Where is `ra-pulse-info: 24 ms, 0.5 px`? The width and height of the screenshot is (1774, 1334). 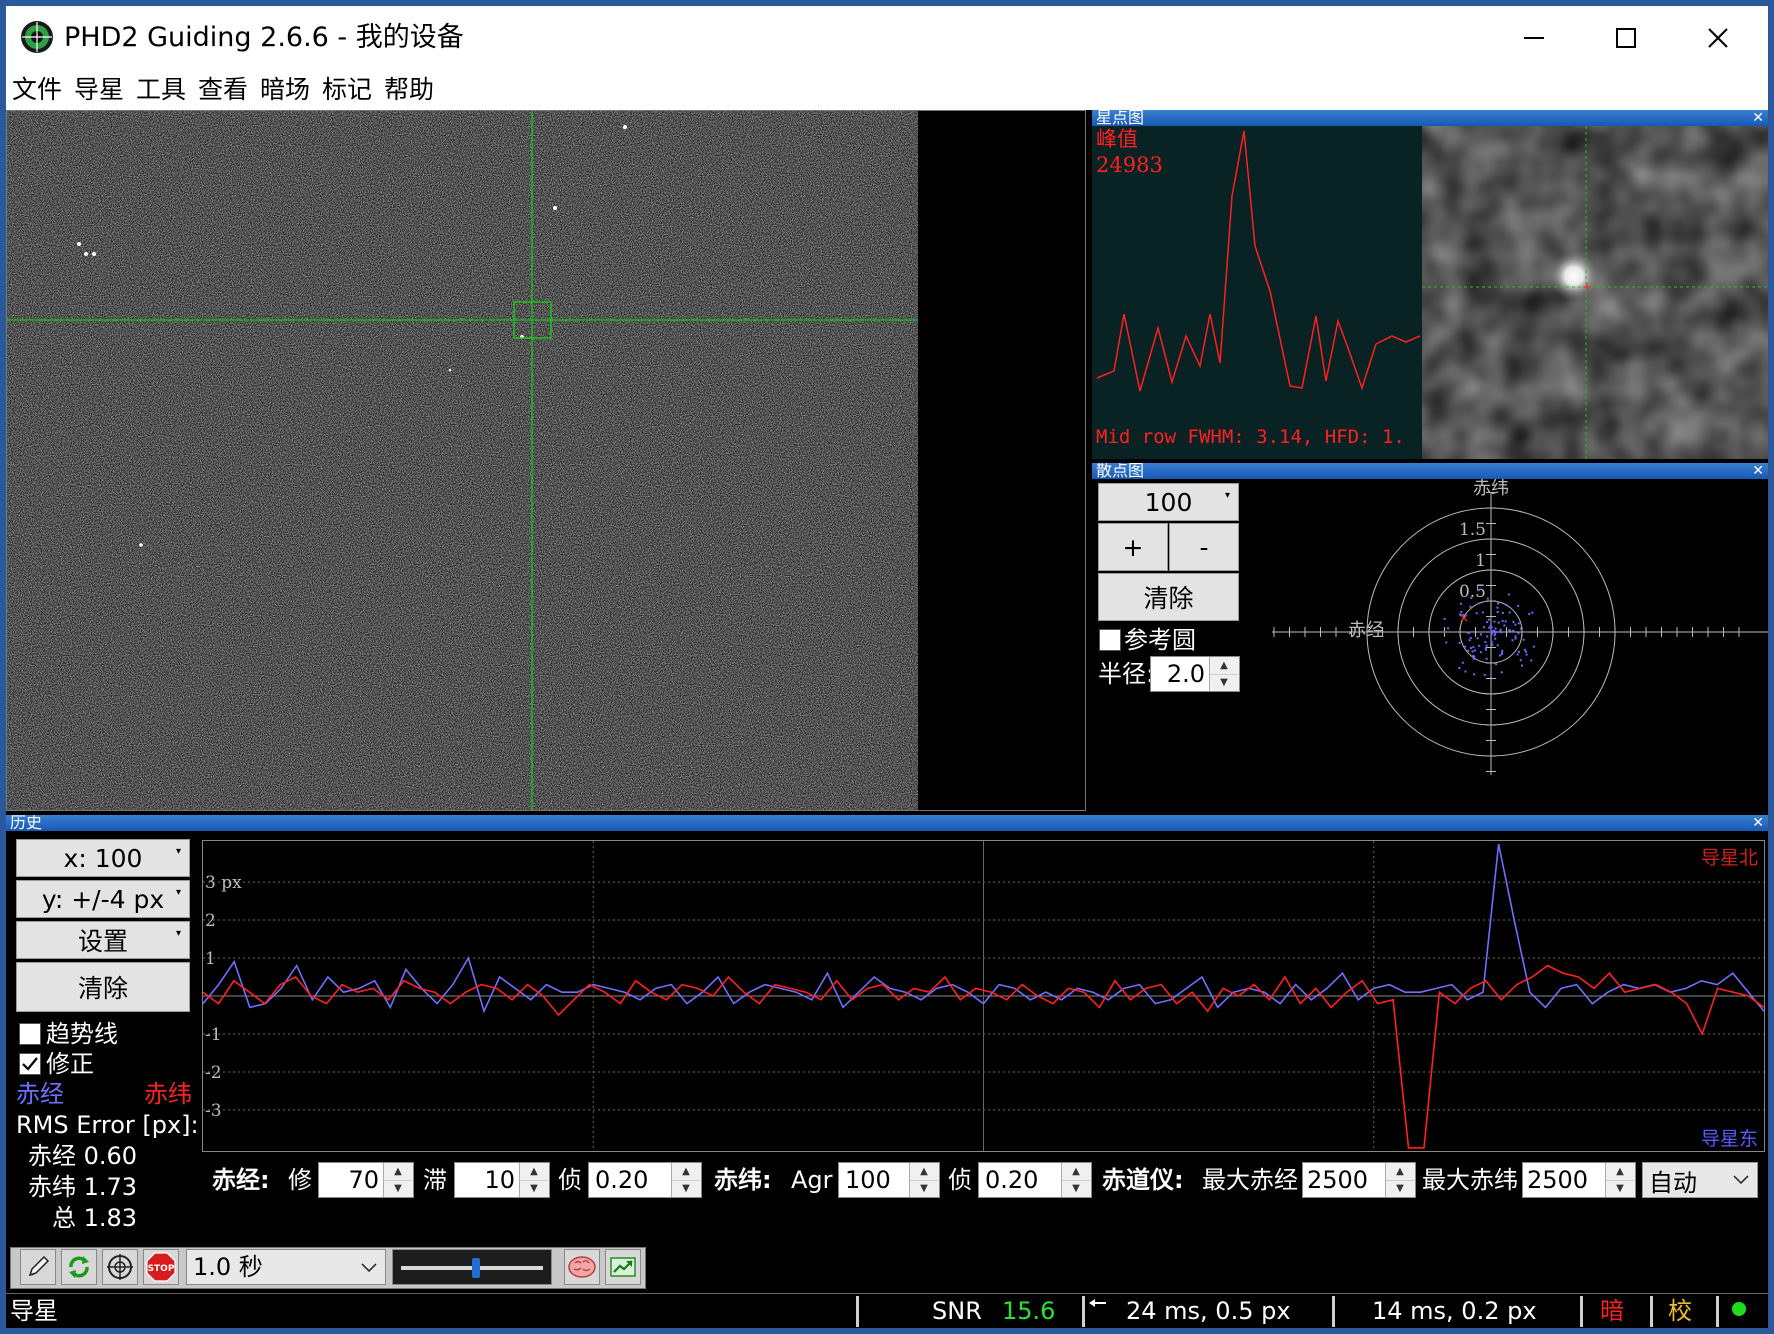 ra-pulse-info: 24 ms, 0.5 px is located at coordinates (1208, 1311).